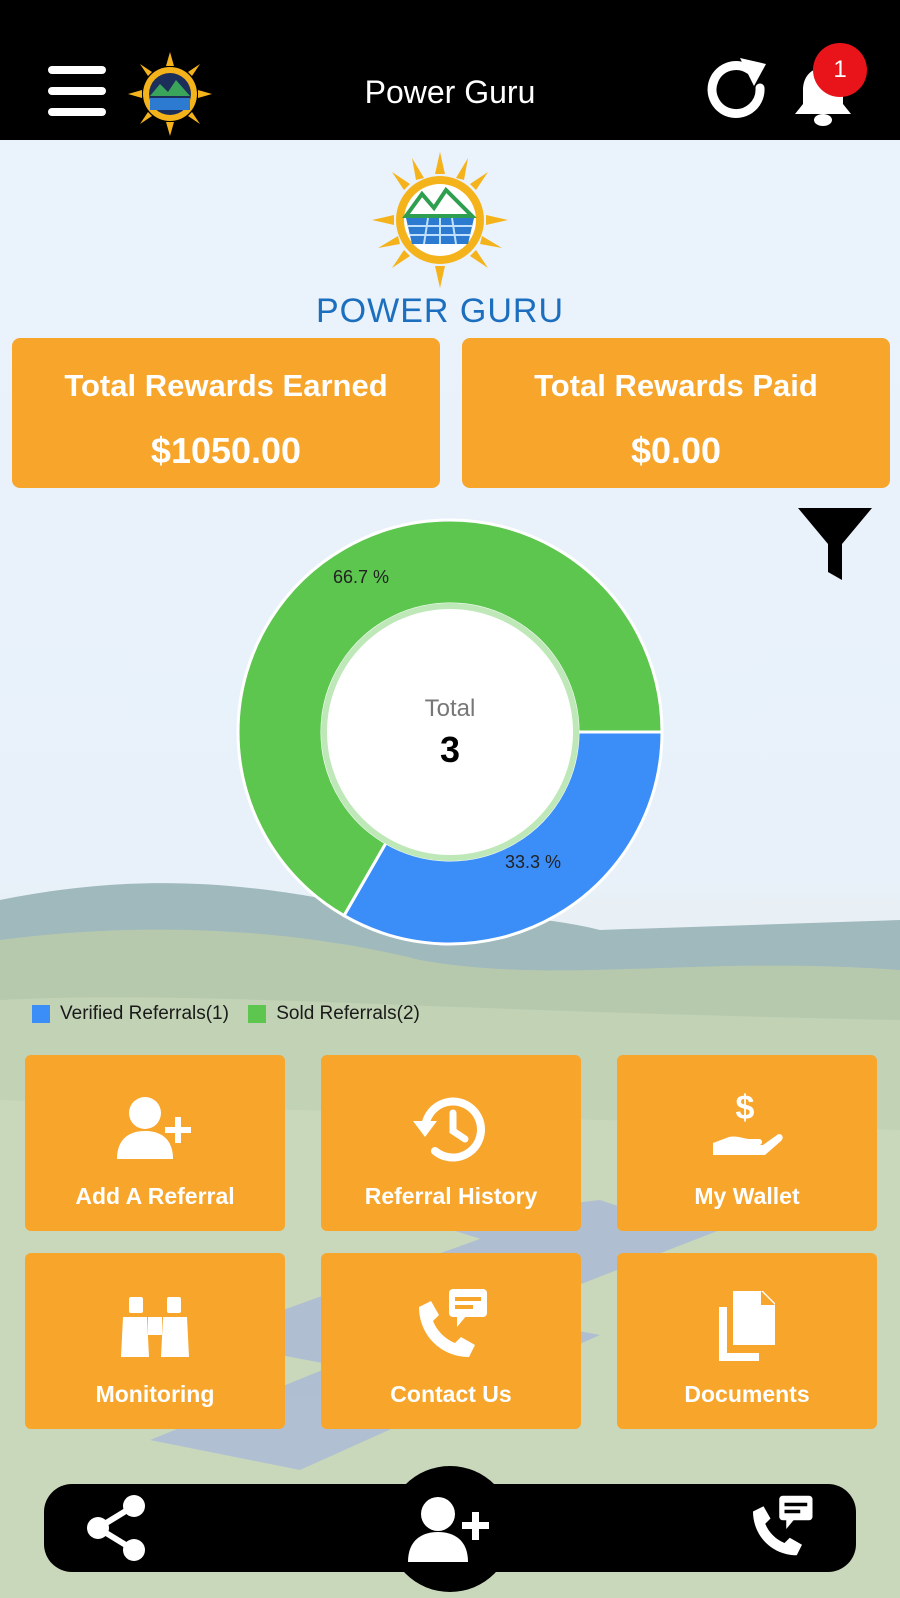 Image resolution: width=900 pixels, height=1598 pixels. I want to click on my-wallet-tile: $ My Wallet, so click(747, 1143).